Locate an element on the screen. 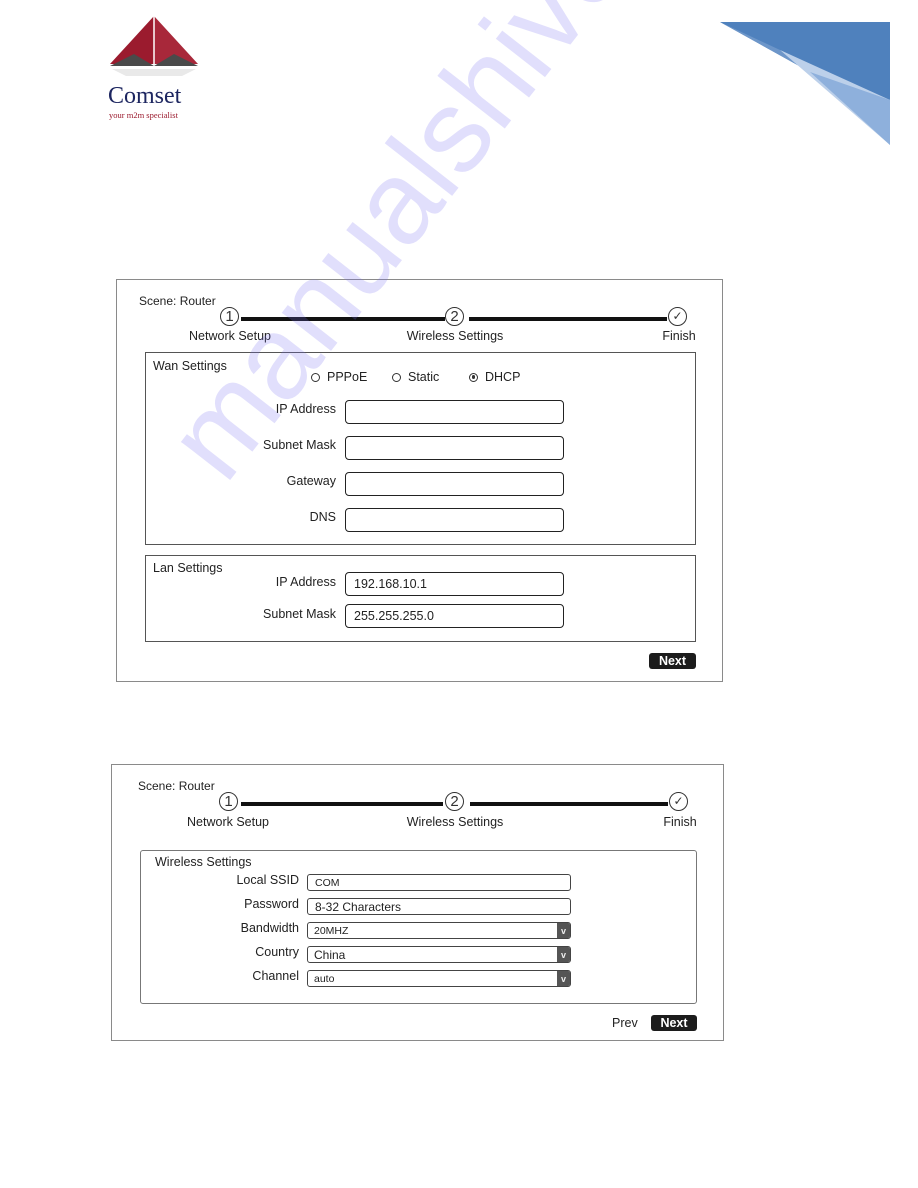 The height and width of the screenshot is (1188, 918). wireless-settings-title: Wireless Settings is located at coordinates (203, 862).